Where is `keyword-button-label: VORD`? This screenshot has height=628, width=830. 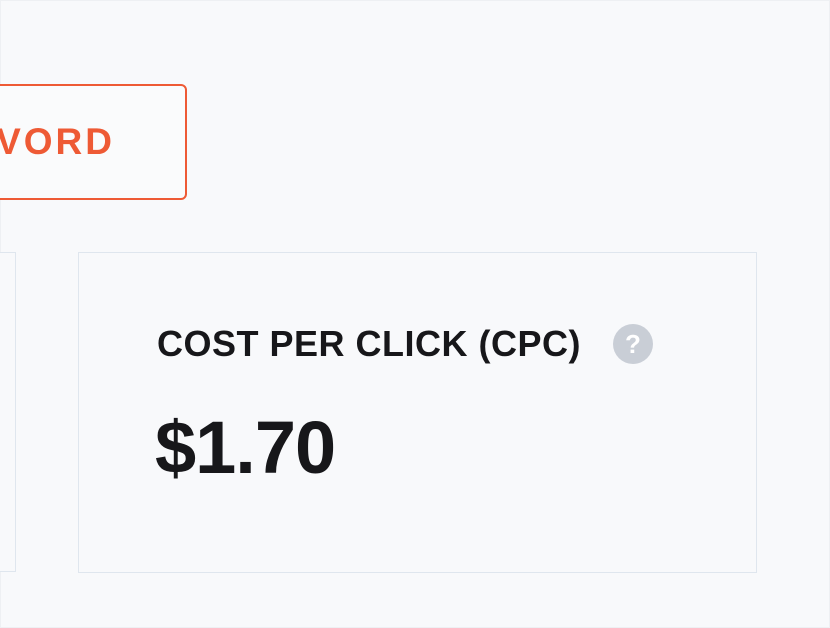 keyword-button-label: VORD is located at coordinates (57, 141).